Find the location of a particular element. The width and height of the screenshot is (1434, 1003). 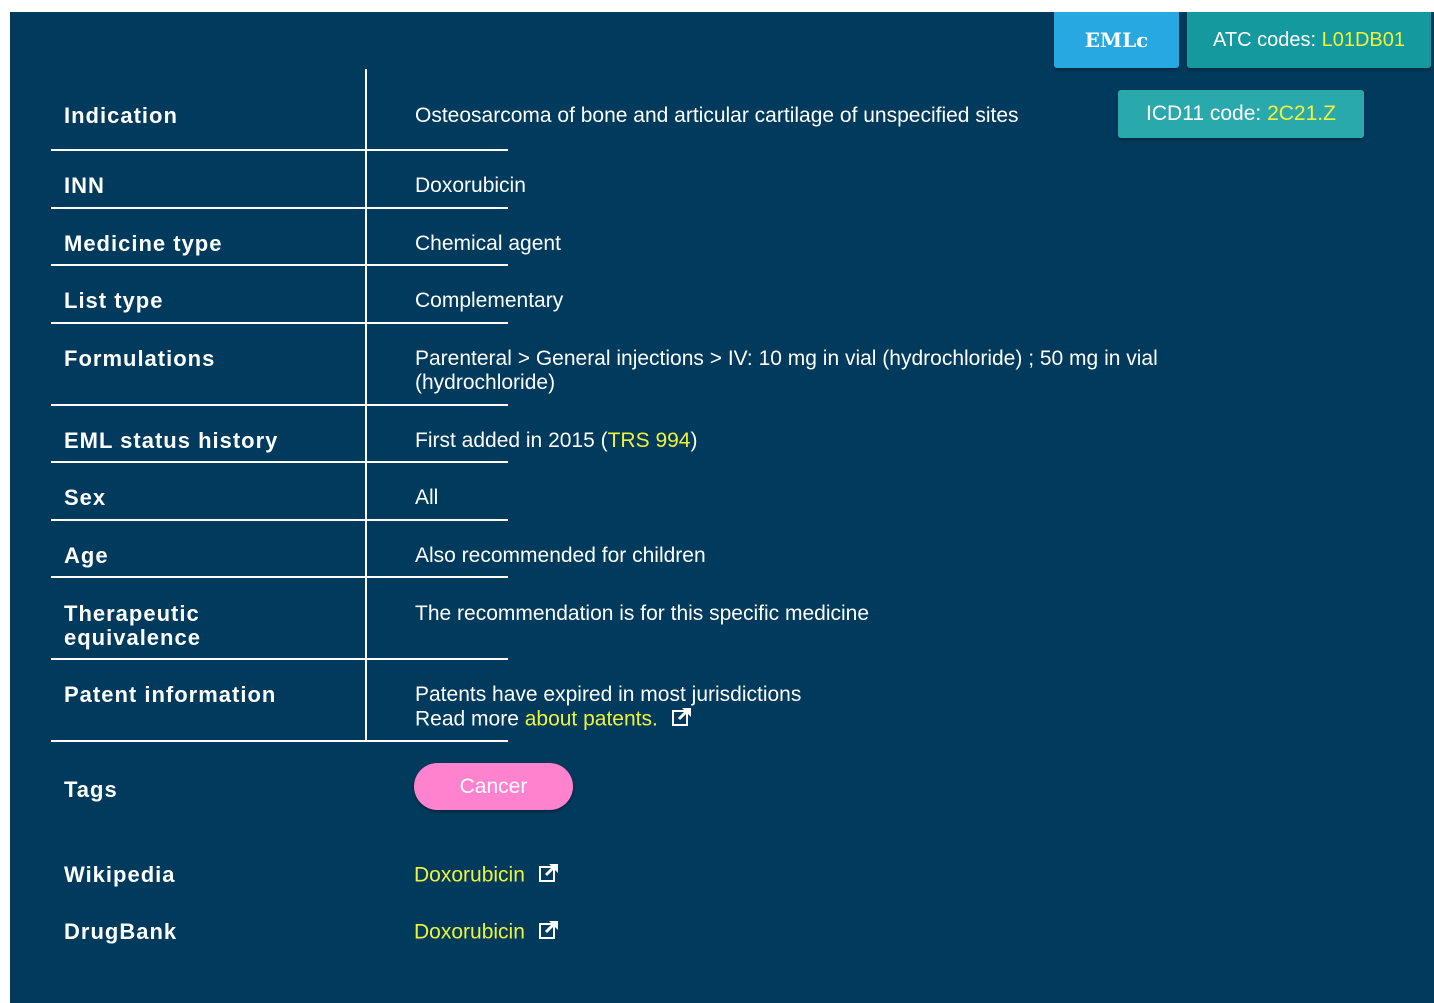

drugbank-link: Doxorubicin is located at coordinates (469, 932).